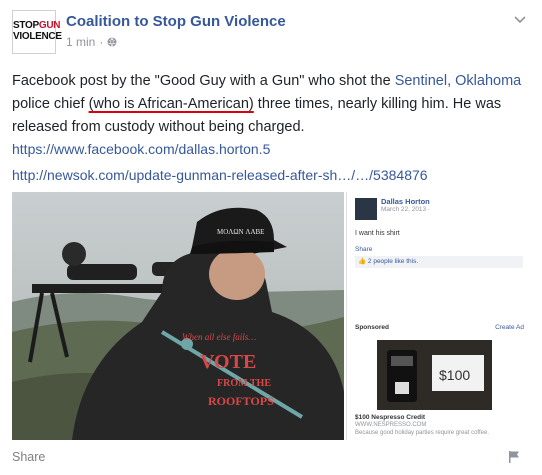 This screenshot has width=542, height=475. I want to click on nespresso-ad-illustration: $100, so click(434, 375).